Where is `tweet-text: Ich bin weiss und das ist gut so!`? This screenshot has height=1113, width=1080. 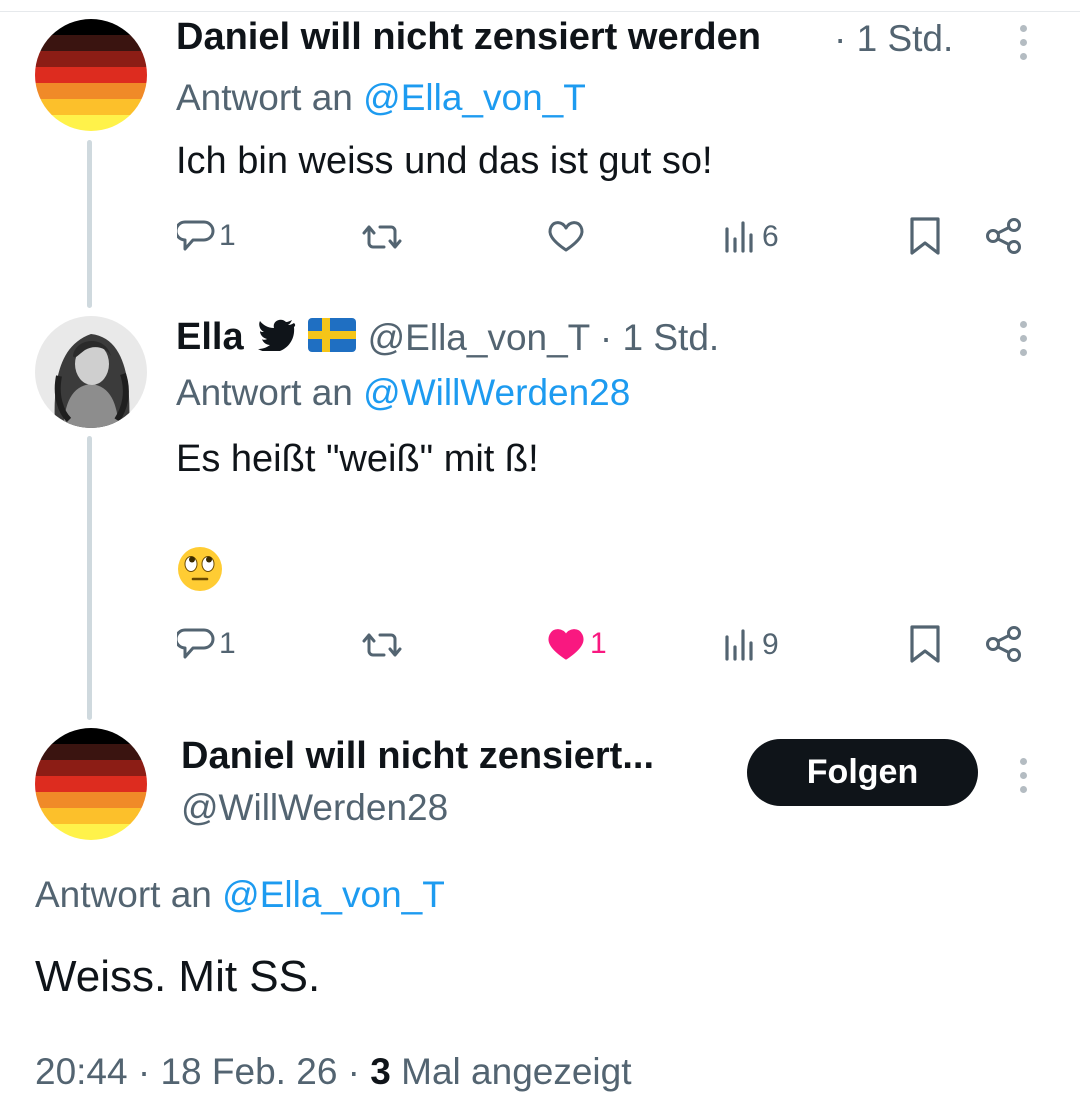 tweet-text: Ich bin weiss und das ist gut so! is located at coordinates (444, 161).